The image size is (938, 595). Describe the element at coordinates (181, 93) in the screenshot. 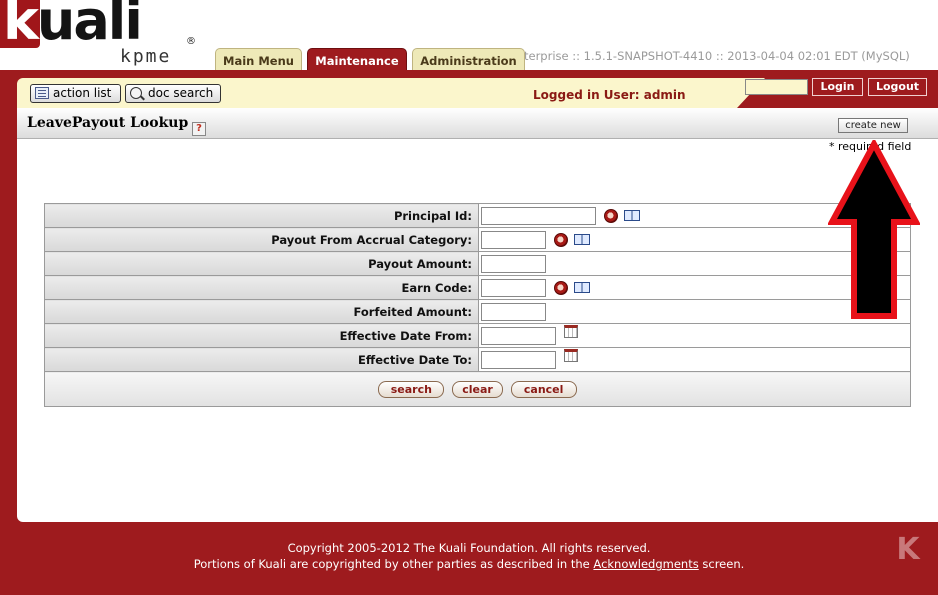

I see `doc-search-label: doc search` at that location.